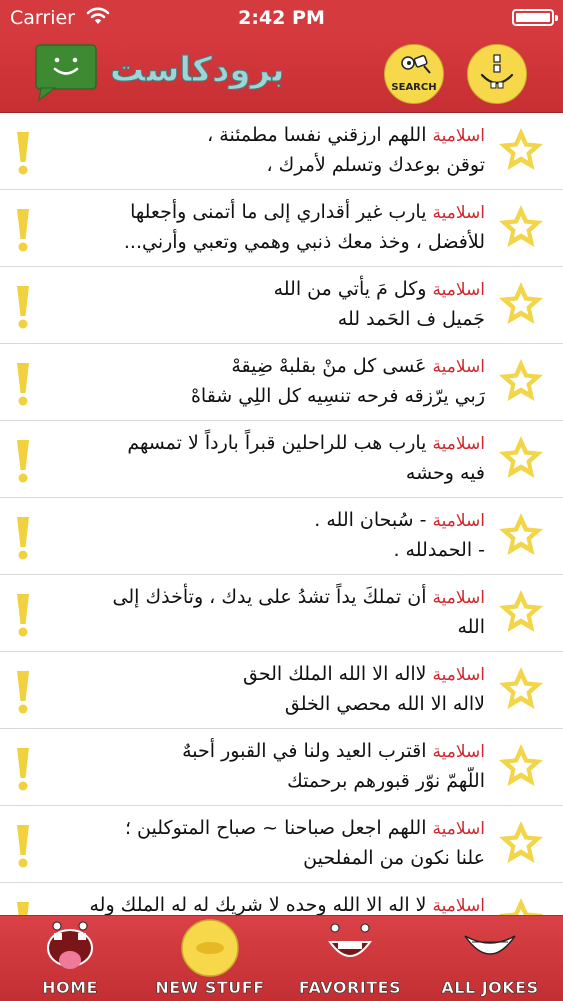 This screenshot has height=1001, width=563. I want to click on message-line-2: - الحمدلله ., so click(439, 550).